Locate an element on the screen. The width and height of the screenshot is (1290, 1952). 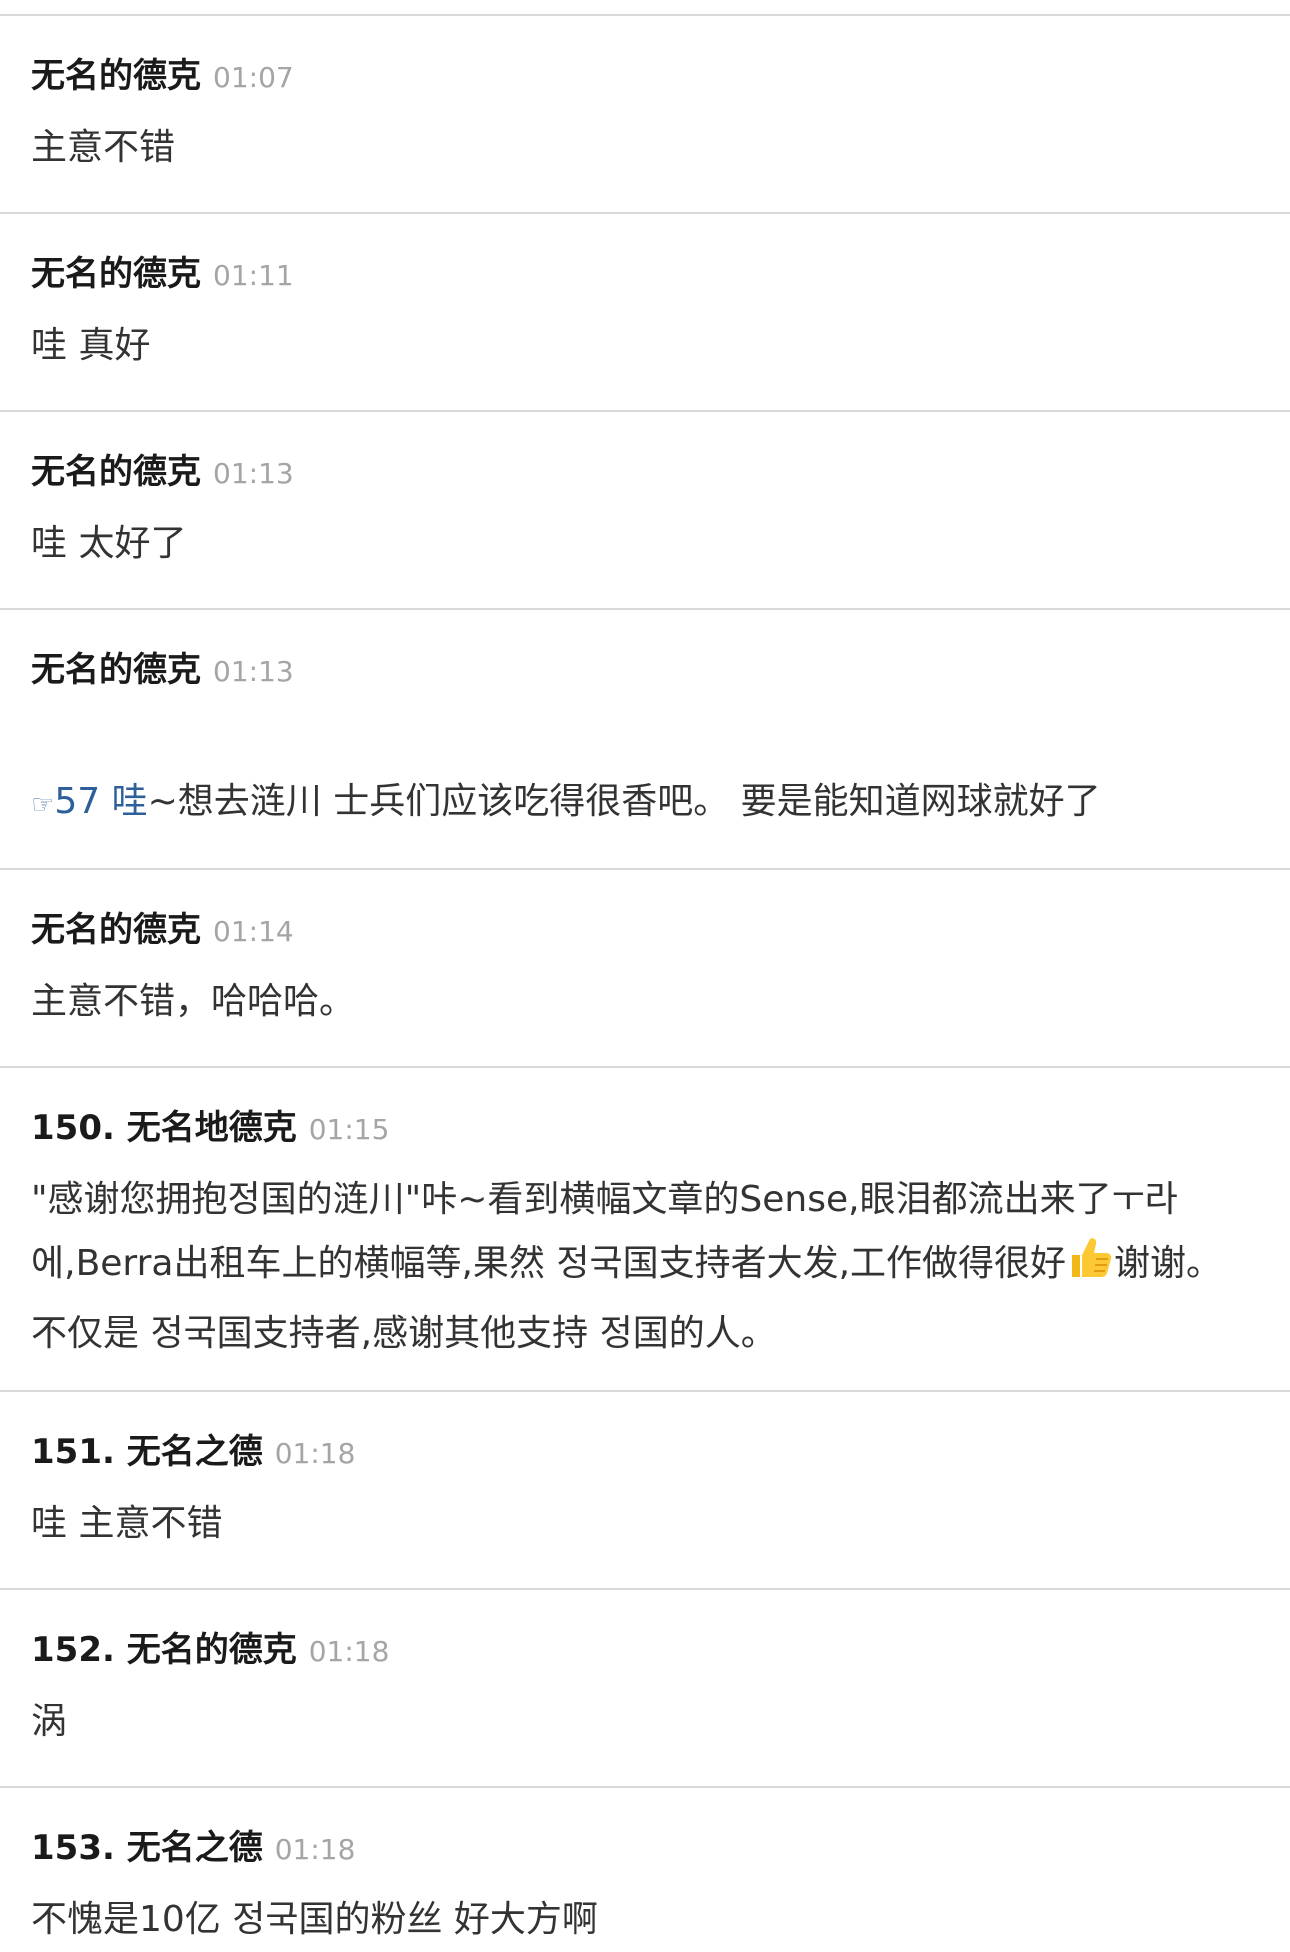
comment-text: 哇 主意不错 is located at coordinates (127, 1523).